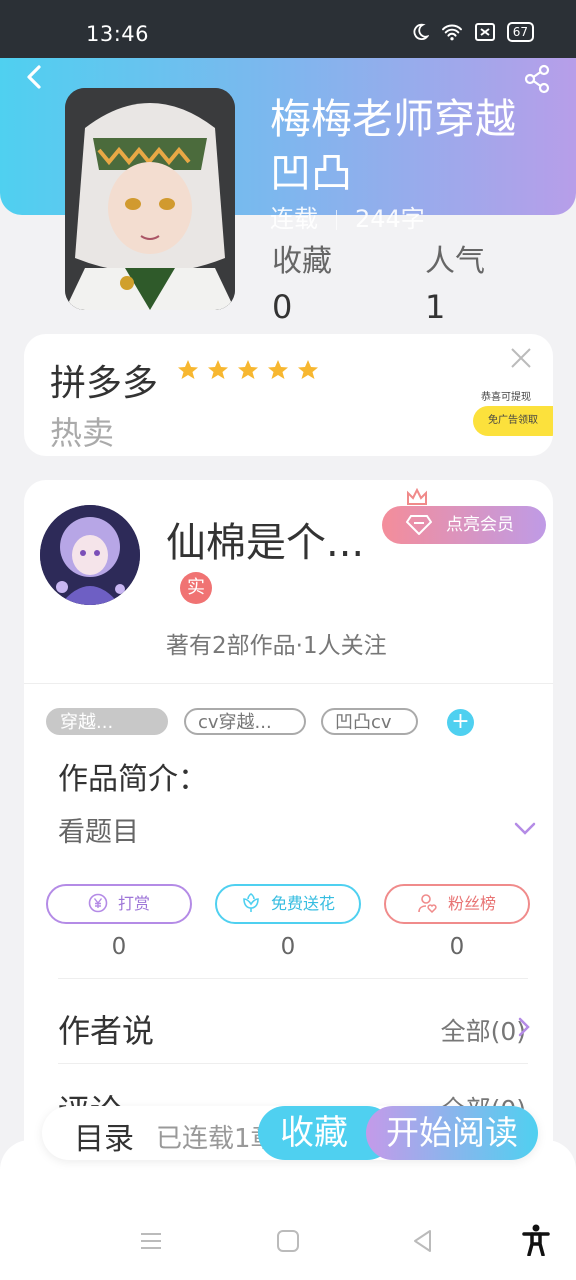 The image size is (576, 1280). What do you see at coordinates (452, 1133) in the screenshot?
I see `start-reading-button: 开始阅读` at bounding box center [452, 1133].